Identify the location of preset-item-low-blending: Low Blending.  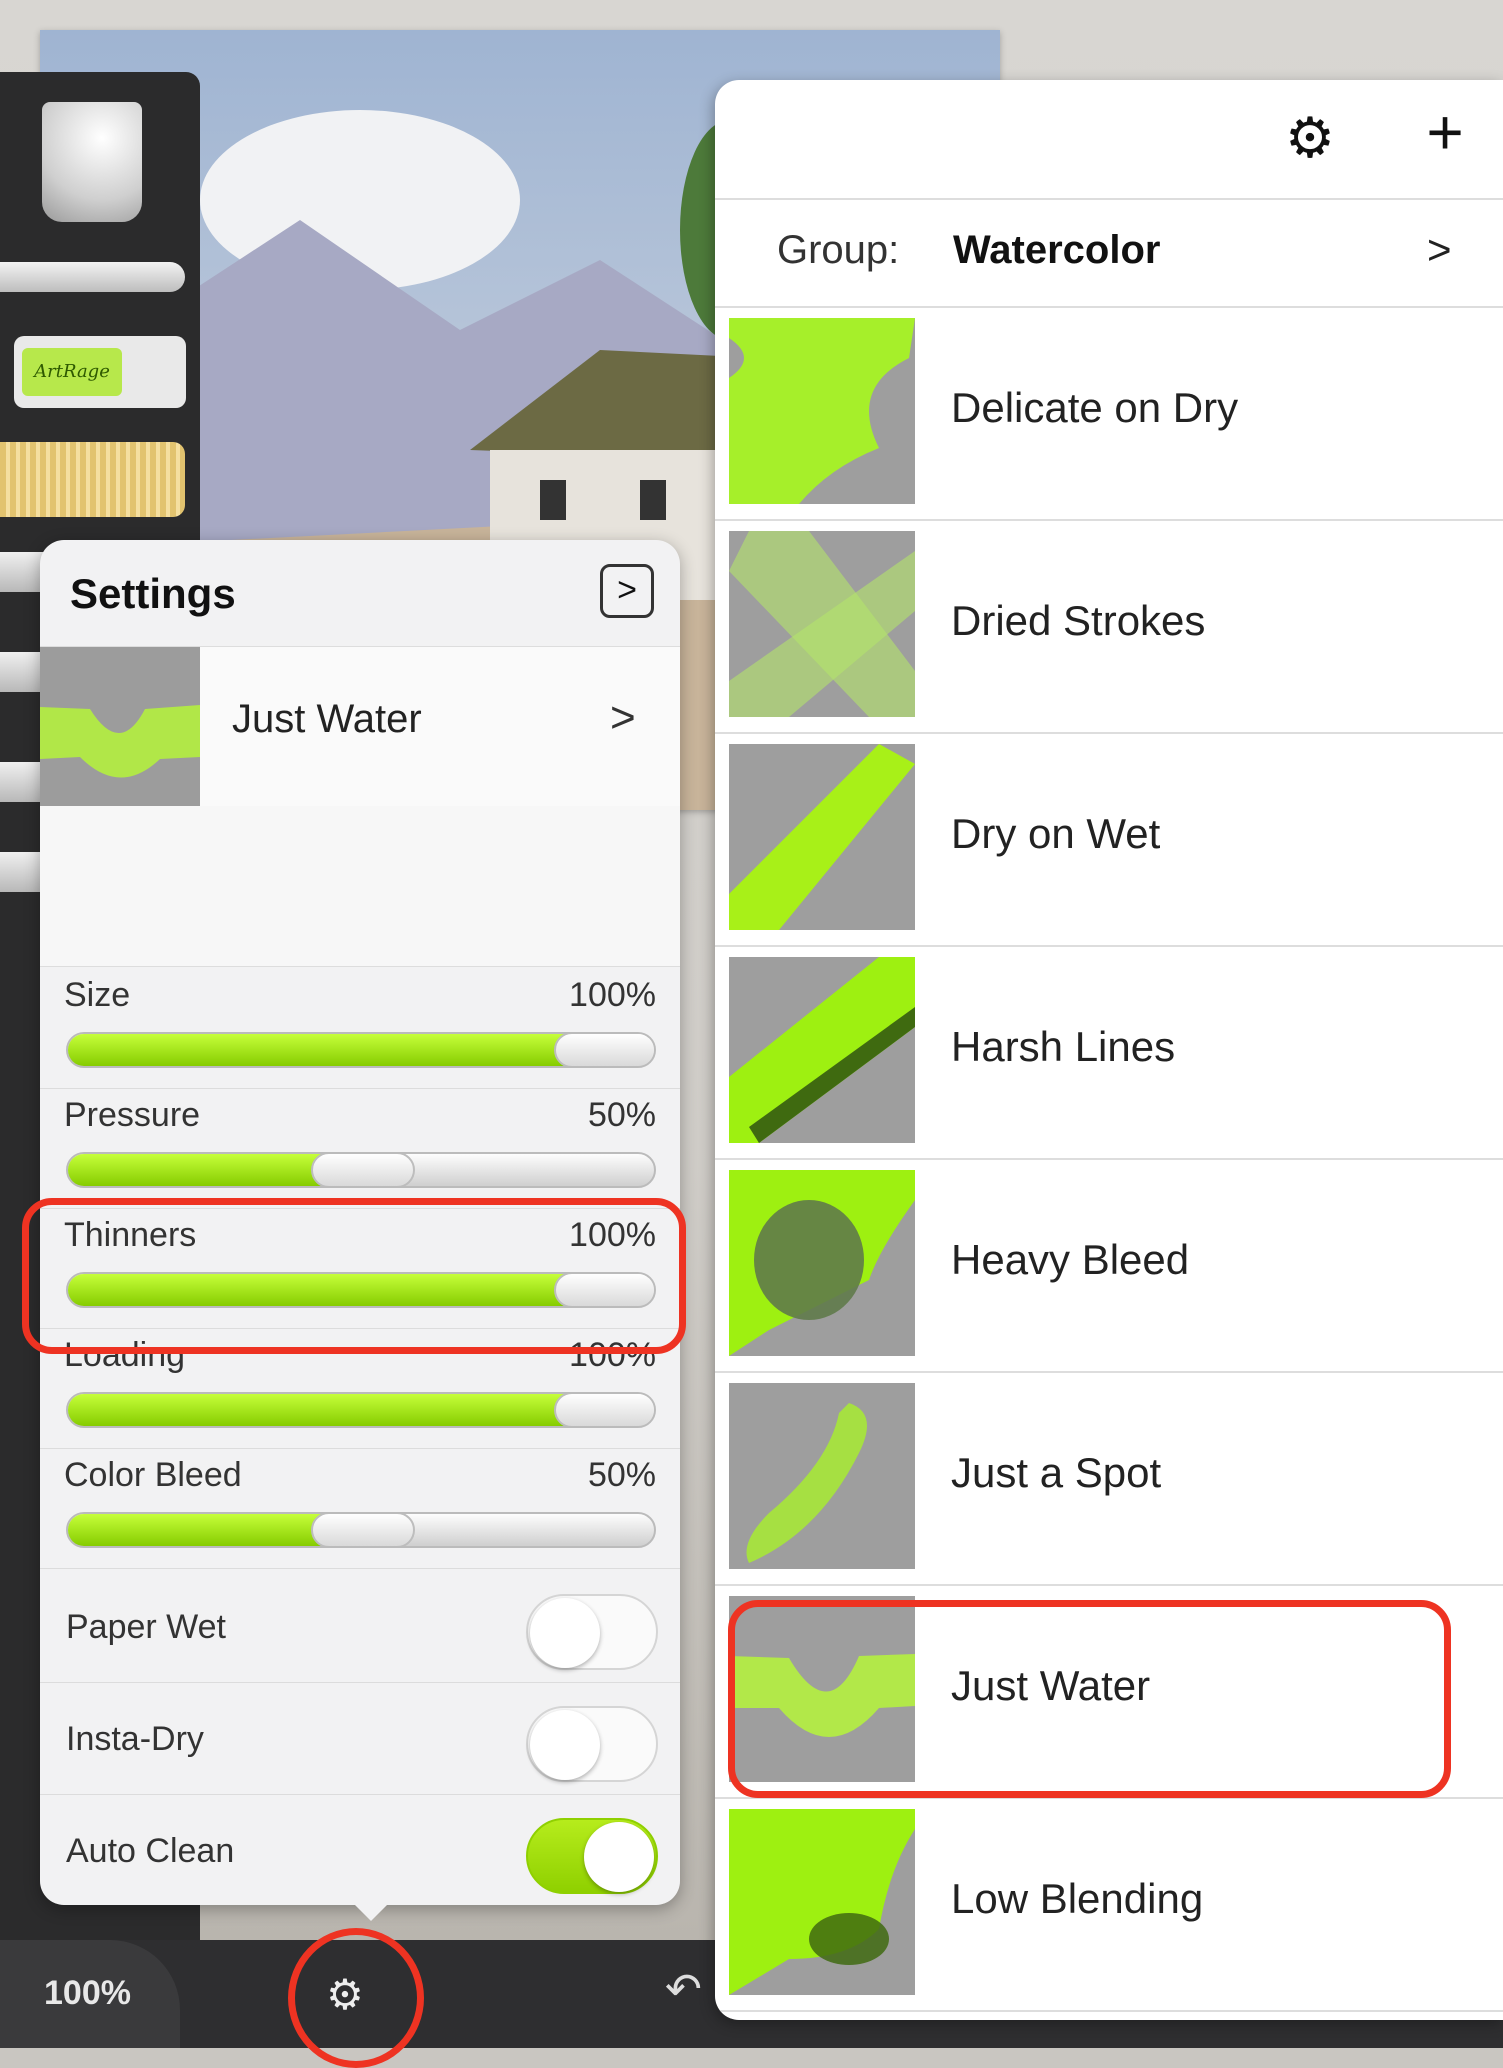
(1109, 1904).